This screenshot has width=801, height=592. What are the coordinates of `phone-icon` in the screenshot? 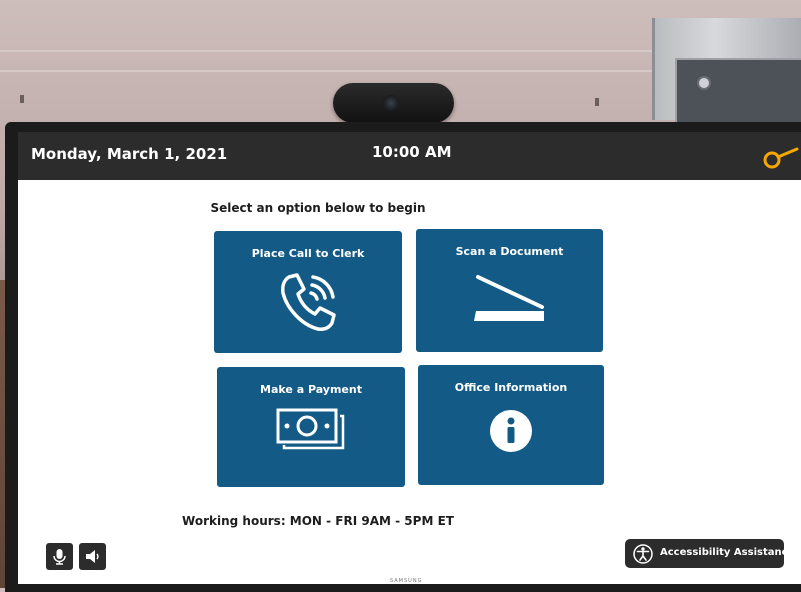 It's located at (308, 304).